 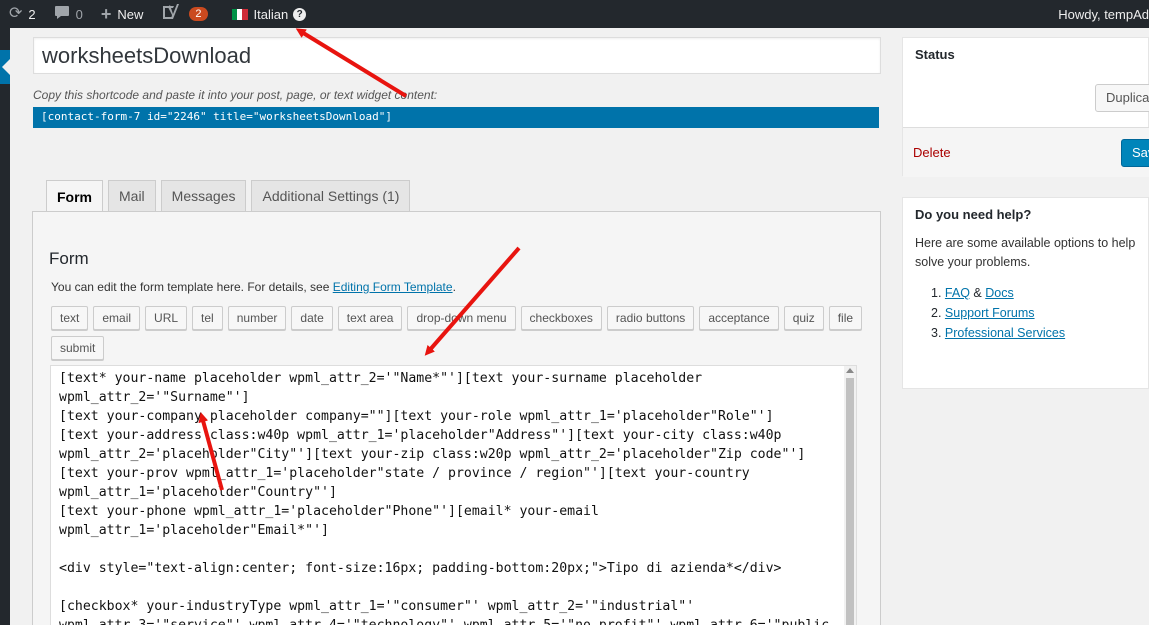 I want to click on tab-form: Form, so click(x=74, y=196).